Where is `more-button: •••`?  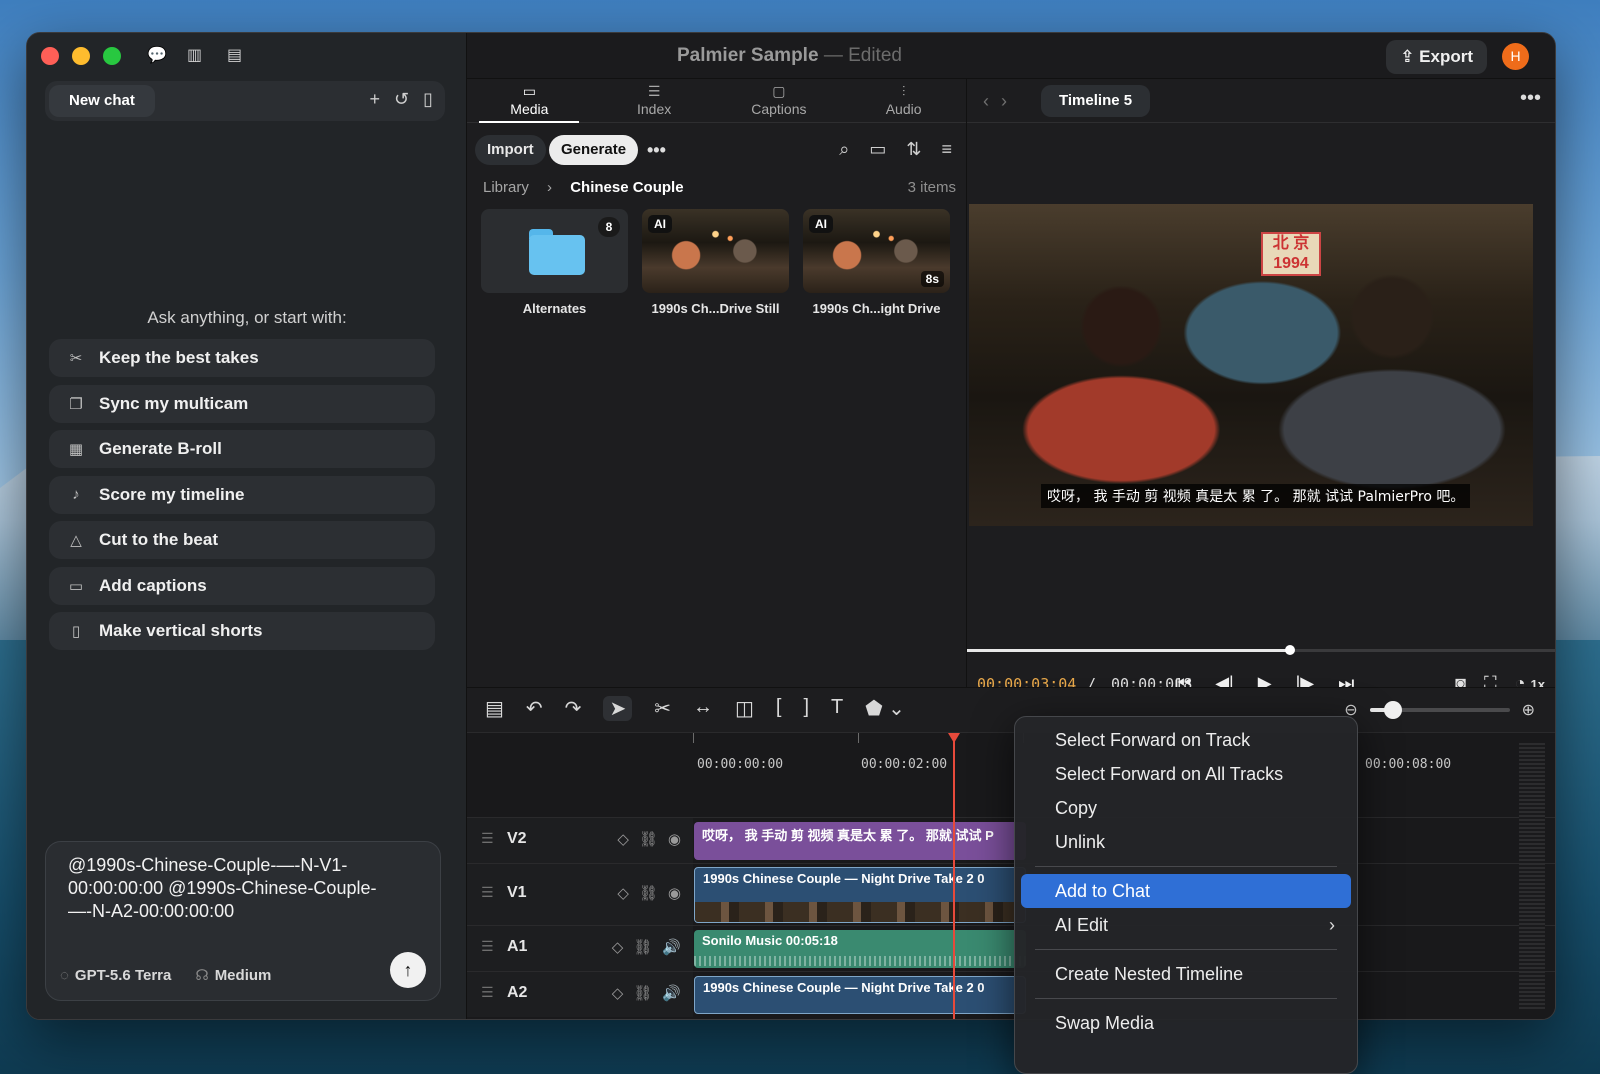 more-button: ••• is located at coordinates (656, 150).